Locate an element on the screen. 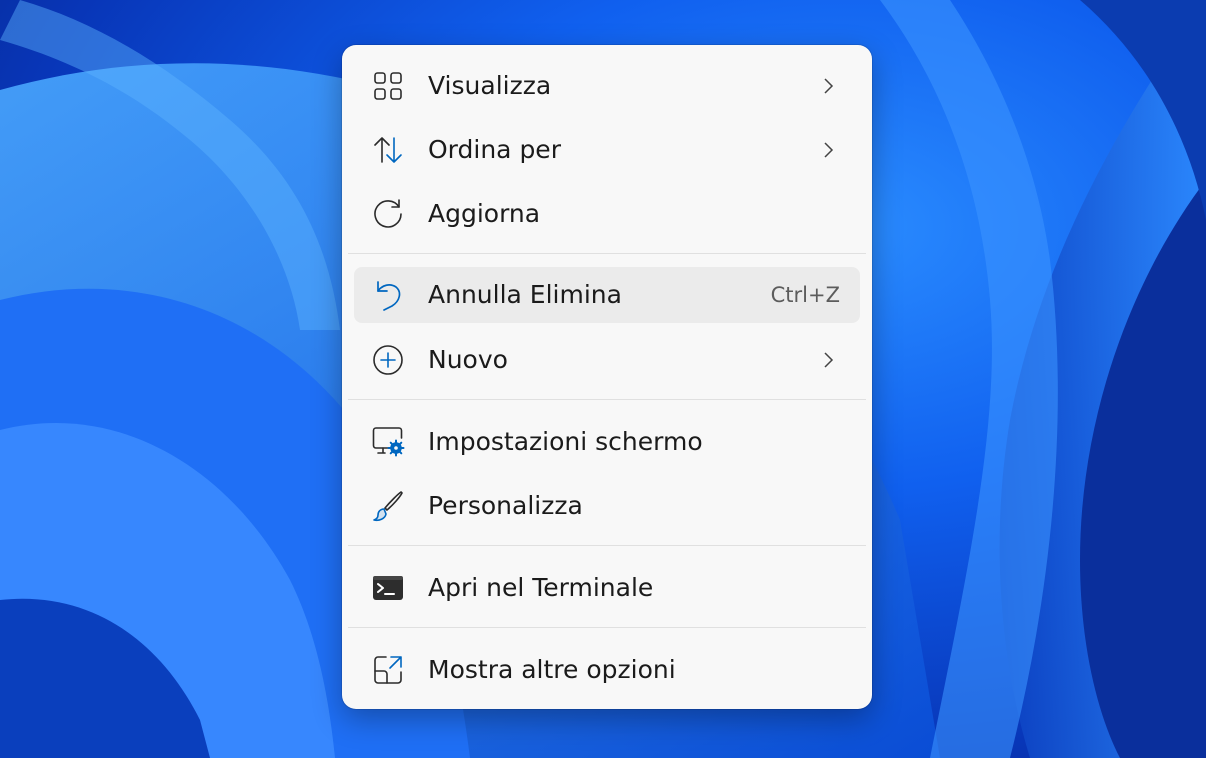 The width and height of the screenshot is (1206, 758). refresh-icon is located at coordinates (388, 214).